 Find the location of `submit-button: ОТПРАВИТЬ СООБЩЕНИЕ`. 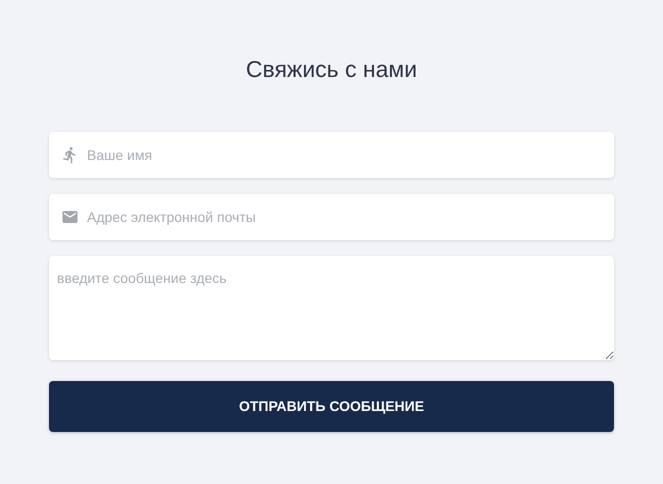

submit-button: ОТПРАВИТЬ СООБЩЕНИЕ is located at coordinates (331, 406).